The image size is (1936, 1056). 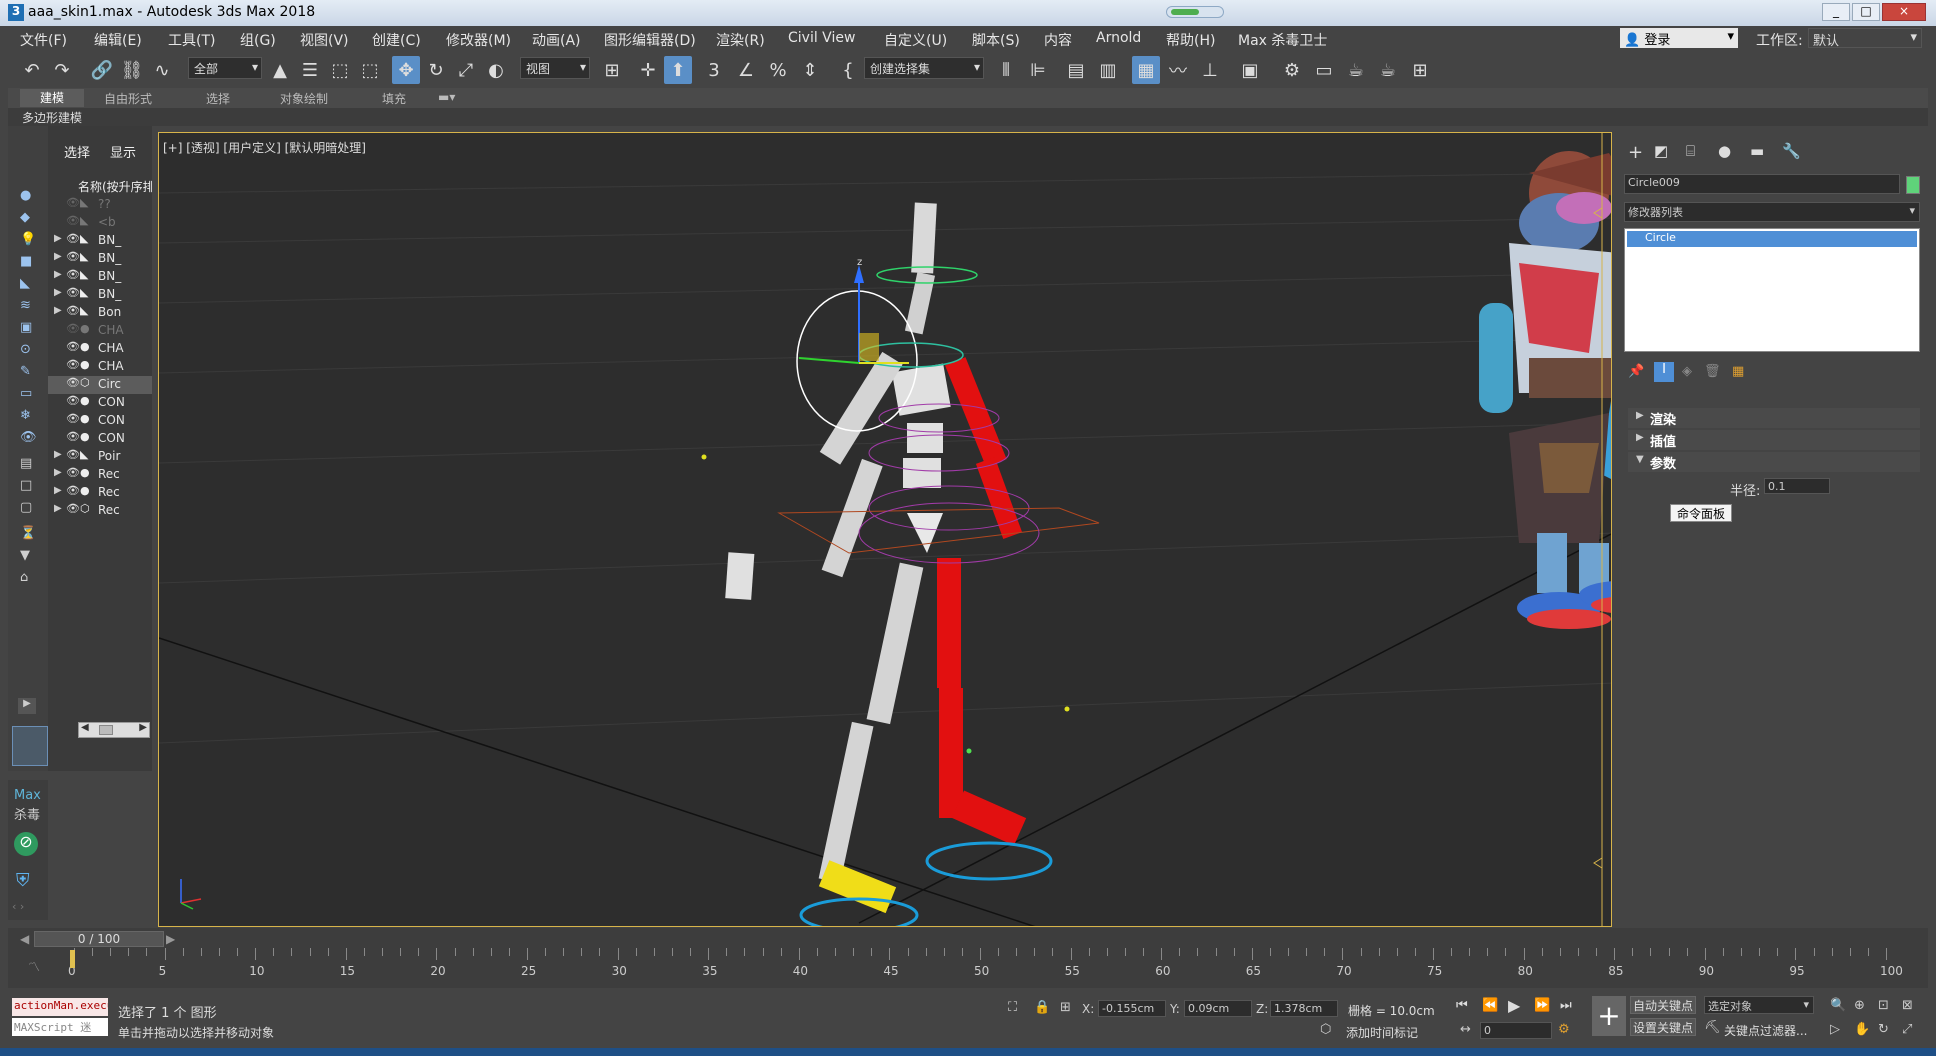 I want to click on isolate-selection-icon: ⛶, so click(x=1012, y=1007).